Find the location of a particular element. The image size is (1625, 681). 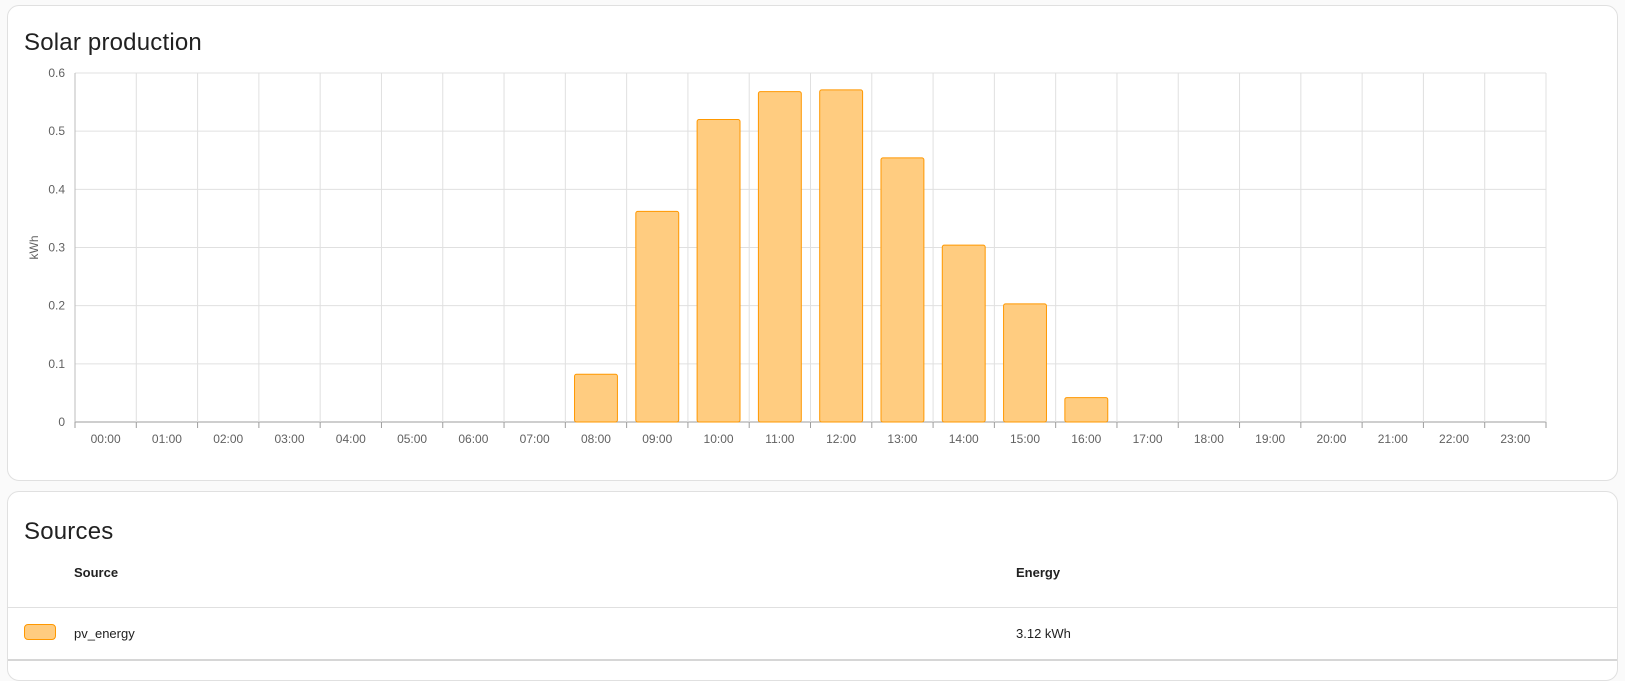

bar-08:00 is located at coordinates (596, 398).